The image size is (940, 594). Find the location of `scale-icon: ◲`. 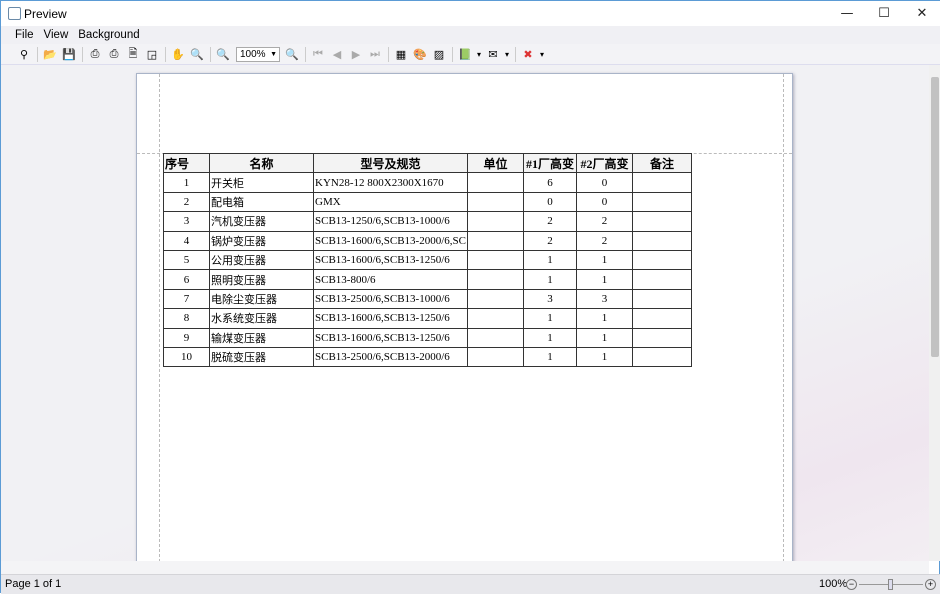

scale-icon: ◲ is located at coordinates (152, 54).